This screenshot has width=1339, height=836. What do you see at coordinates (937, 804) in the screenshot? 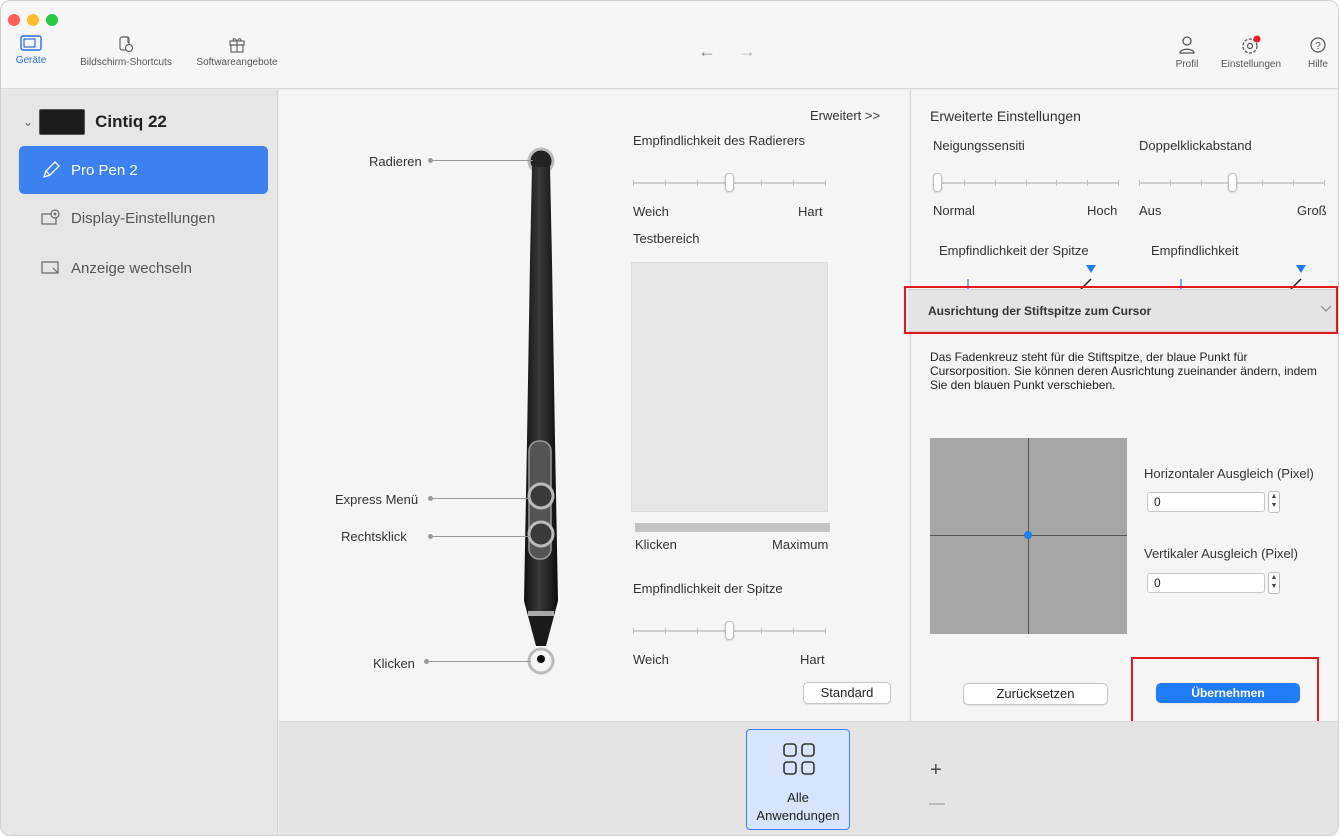
I see `remove-application-button: —` at bounding box center [937, 804].